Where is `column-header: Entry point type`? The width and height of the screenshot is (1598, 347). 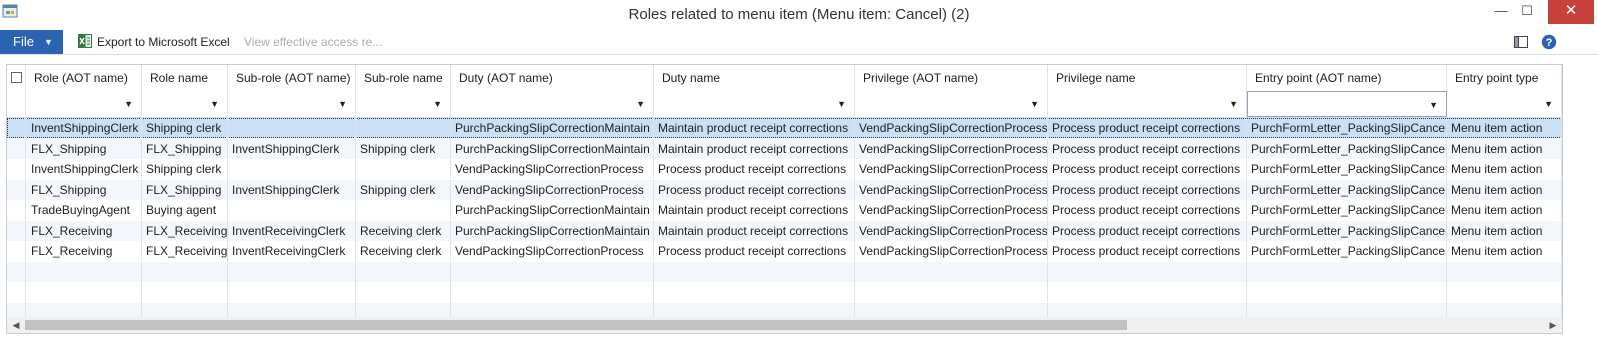
column-header: Entry point type is located at coordinates (1504, 78).